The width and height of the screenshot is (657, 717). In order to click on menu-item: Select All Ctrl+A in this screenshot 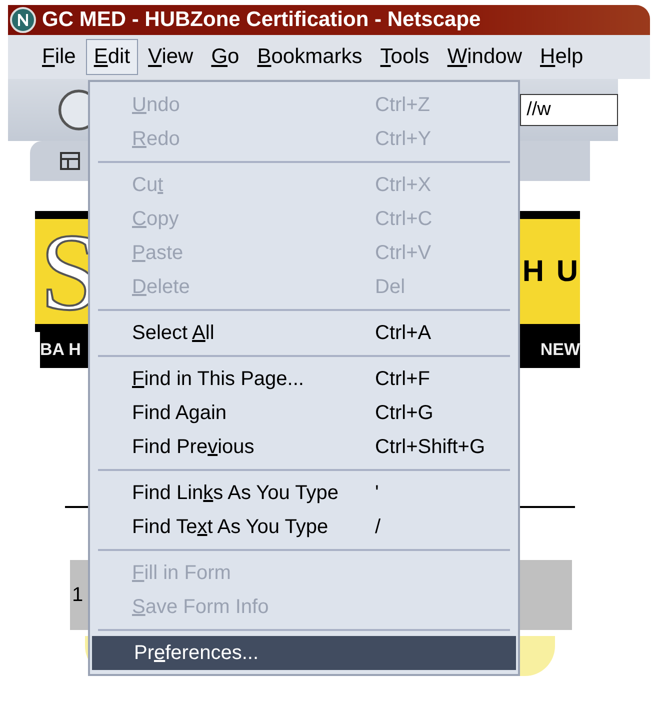, I will do `click(304, 333)`.